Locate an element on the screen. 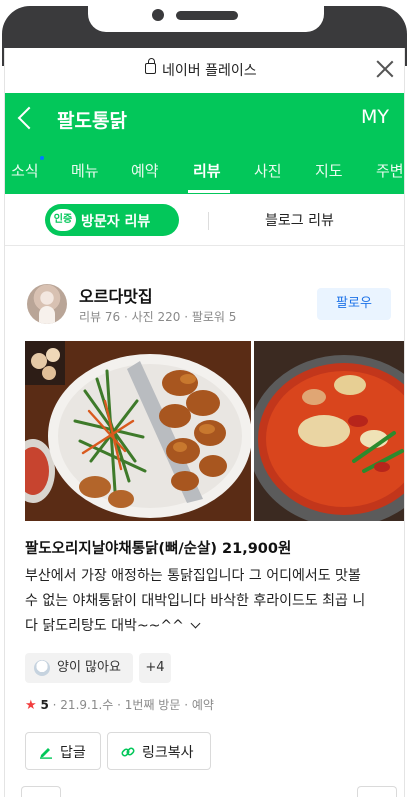 This screenshot has width=409, height=797. tab-map: 지도 is located at coordinates (329, 170).